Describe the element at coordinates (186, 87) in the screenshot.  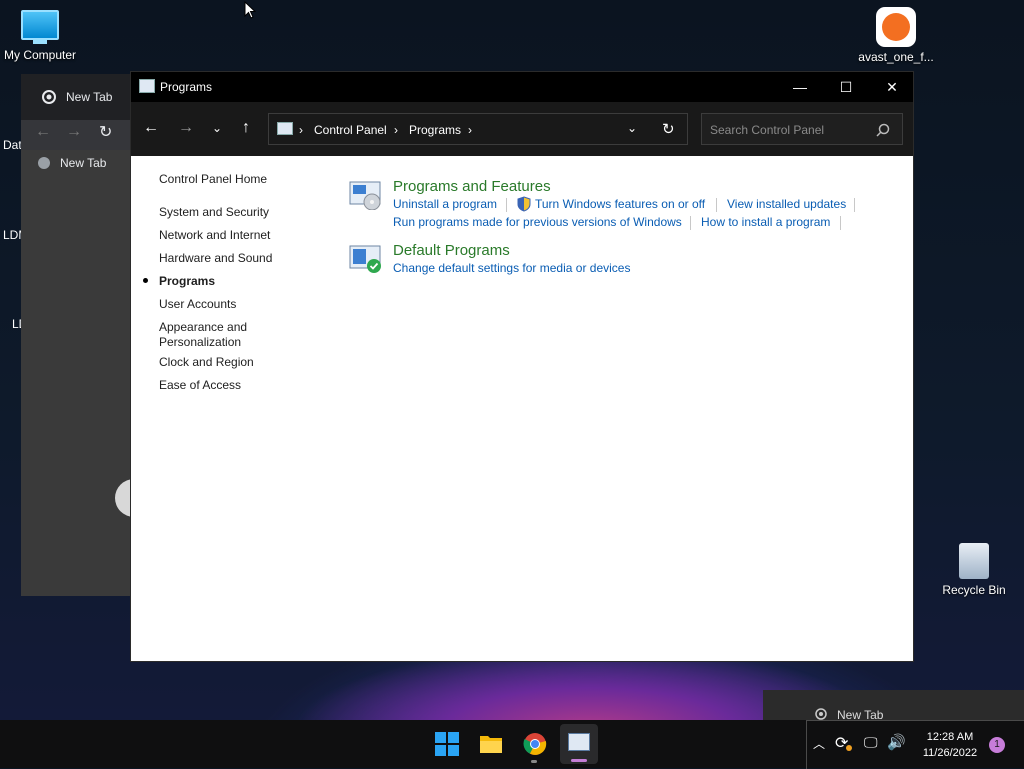
I see `window-title: Programs` at that location.